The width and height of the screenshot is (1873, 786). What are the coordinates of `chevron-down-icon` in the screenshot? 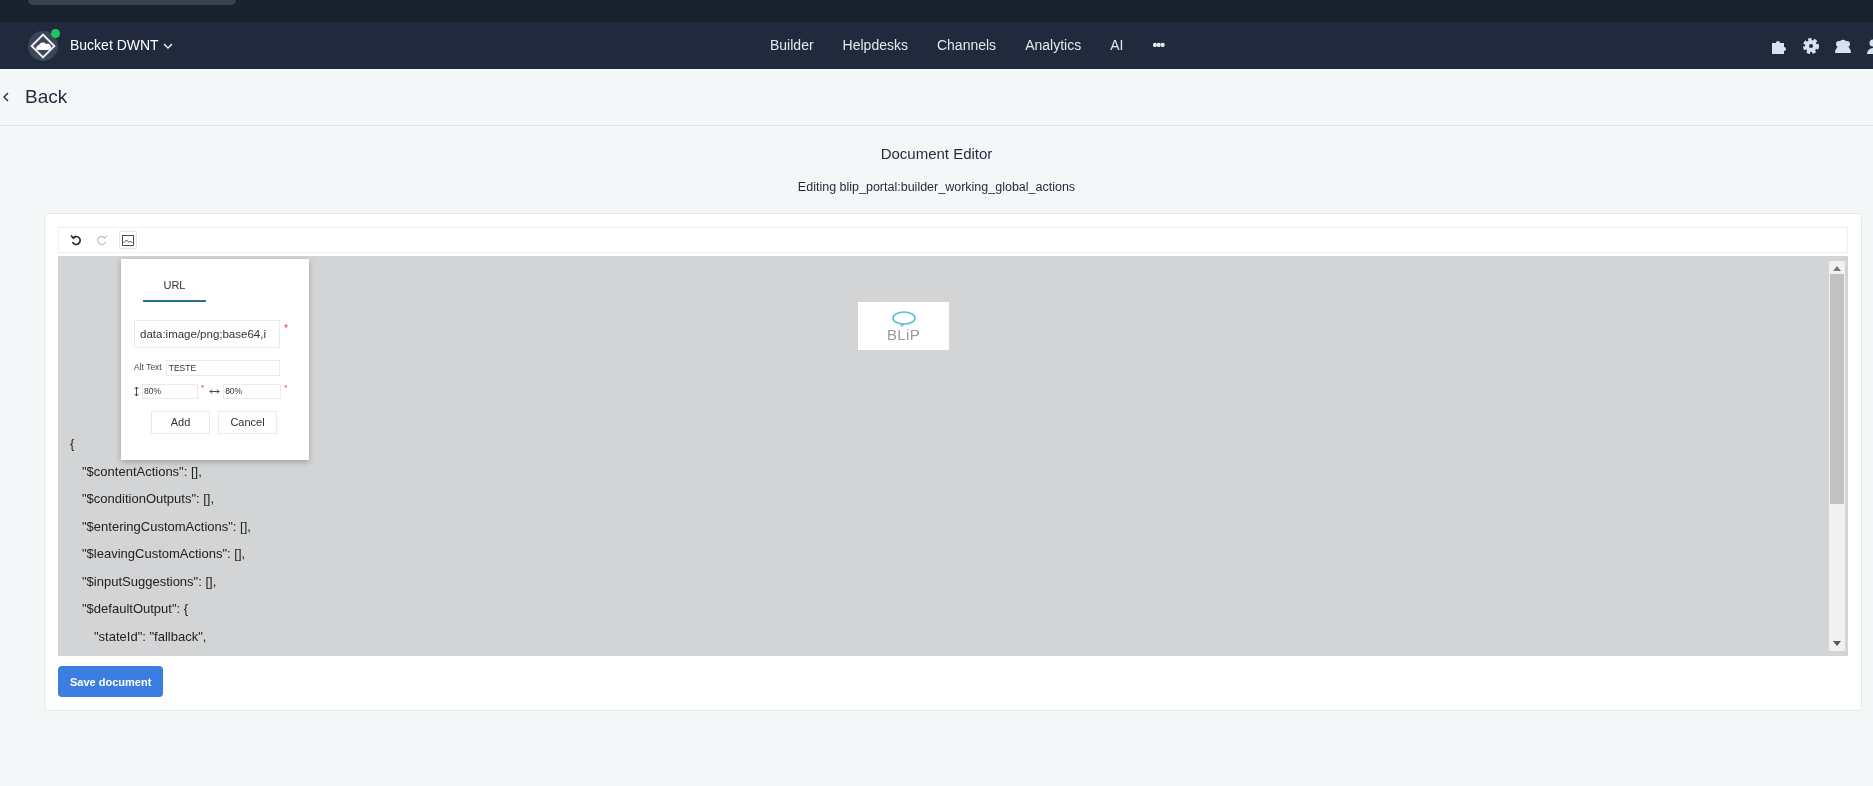 It's located at (167, 45).